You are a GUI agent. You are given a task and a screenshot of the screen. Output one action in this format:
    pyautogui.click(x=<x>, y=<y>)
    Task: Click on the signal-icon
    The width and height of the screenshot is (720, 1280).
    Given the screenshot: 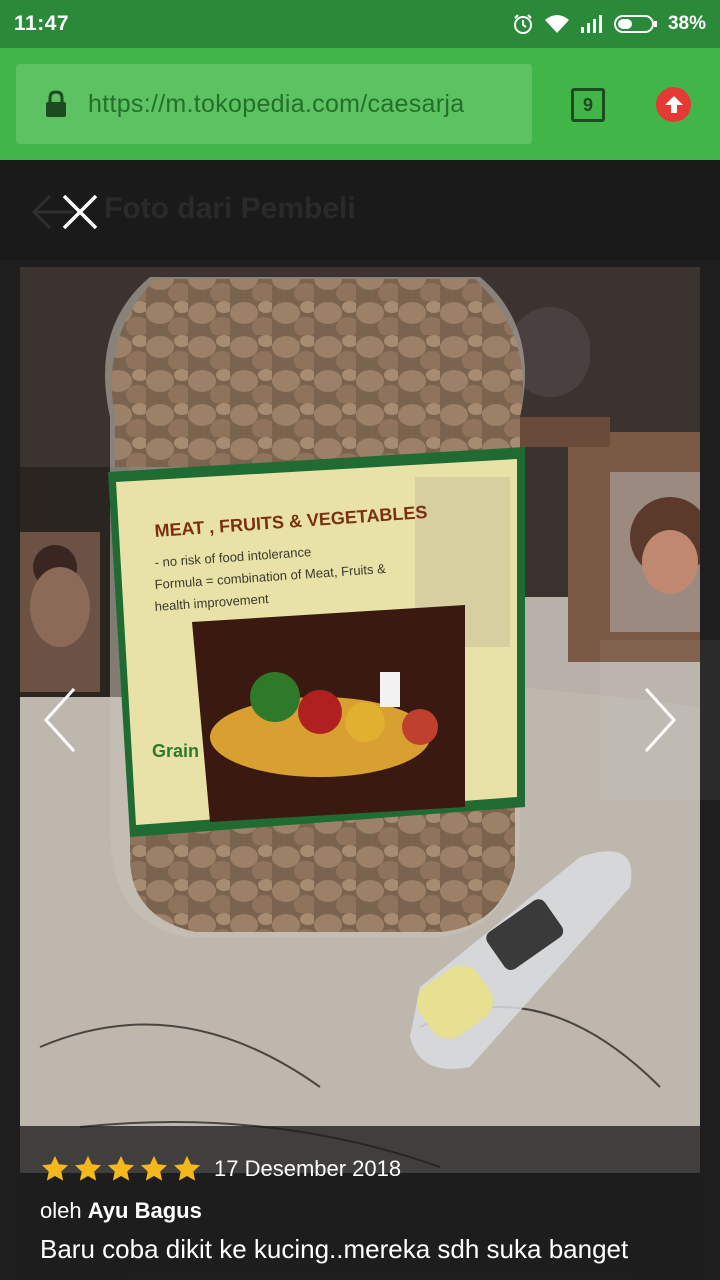 What is the action you would take?
    pyautogui.click(x=592, y=24)
    